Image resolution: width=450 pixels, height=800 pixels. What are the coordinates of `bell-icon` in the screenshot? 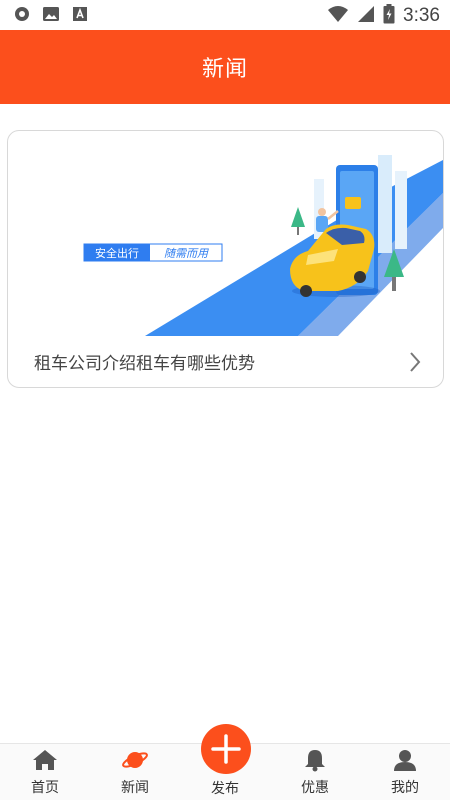 It's located at (315, 763).